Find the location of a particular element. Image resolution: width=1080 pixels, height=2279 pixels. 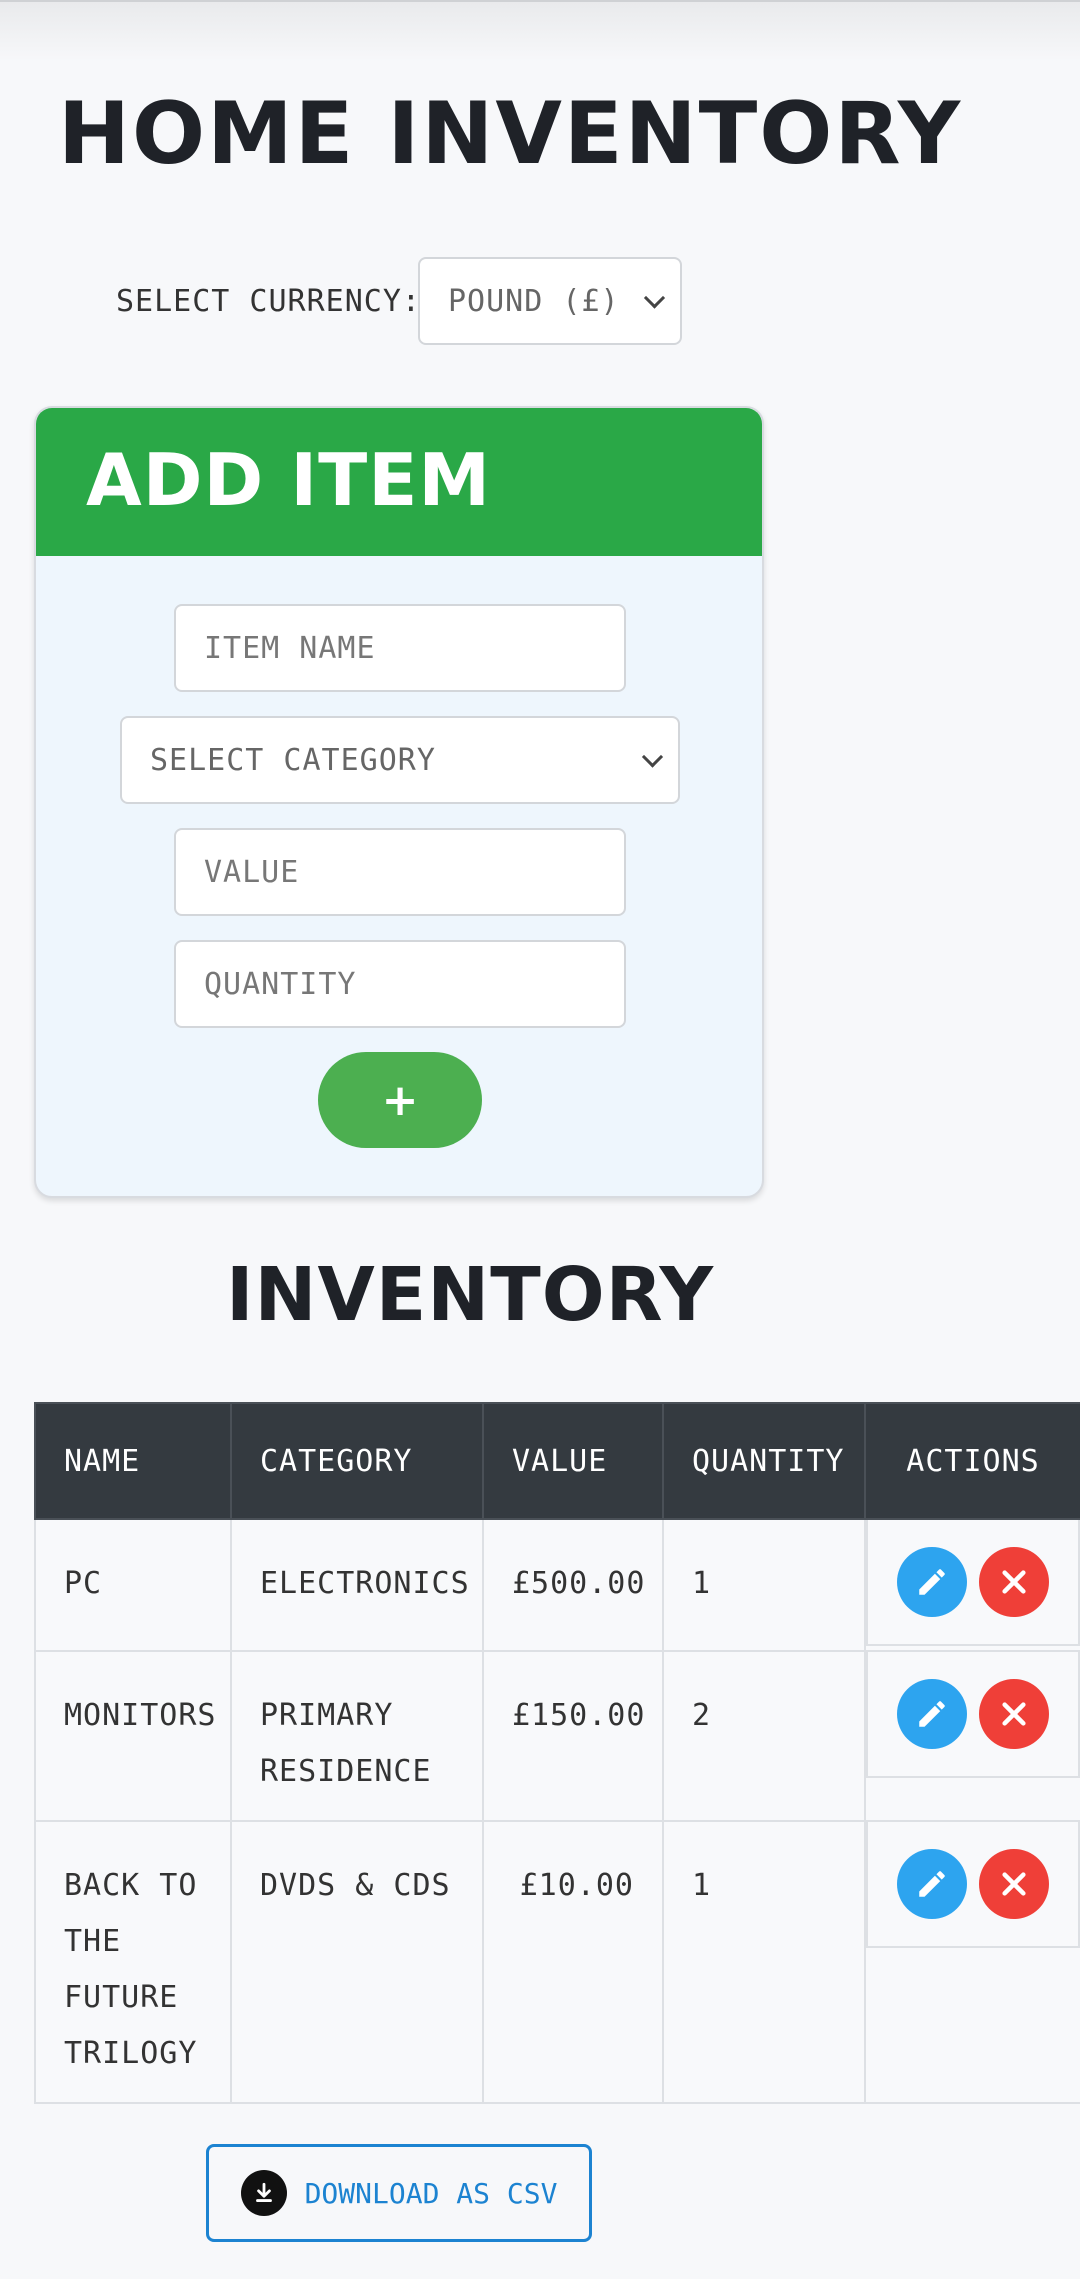

currency-selected-value: Pound (£) is located at coordinates (534, 301).